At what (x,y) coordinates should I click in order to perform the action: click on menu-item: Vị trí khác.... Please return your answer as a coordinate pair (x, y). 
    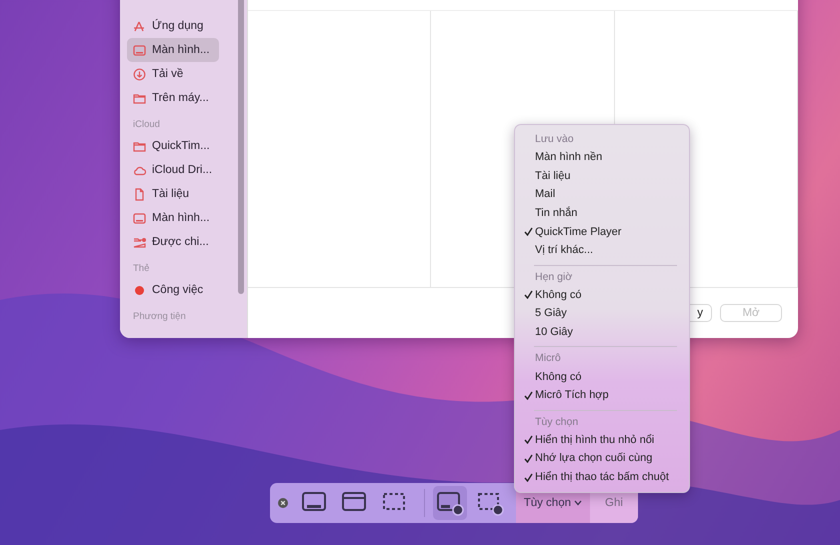
    Looking at the image, I should click on (602, 250).